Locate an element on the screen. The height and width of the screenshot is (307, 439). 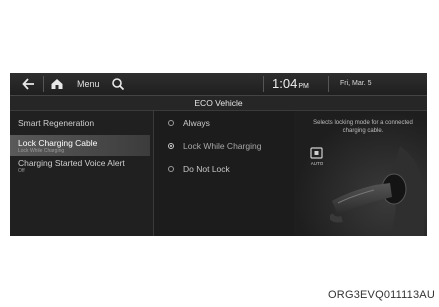
charge-lock-label: AUTO is located at coordinates (317, 163).